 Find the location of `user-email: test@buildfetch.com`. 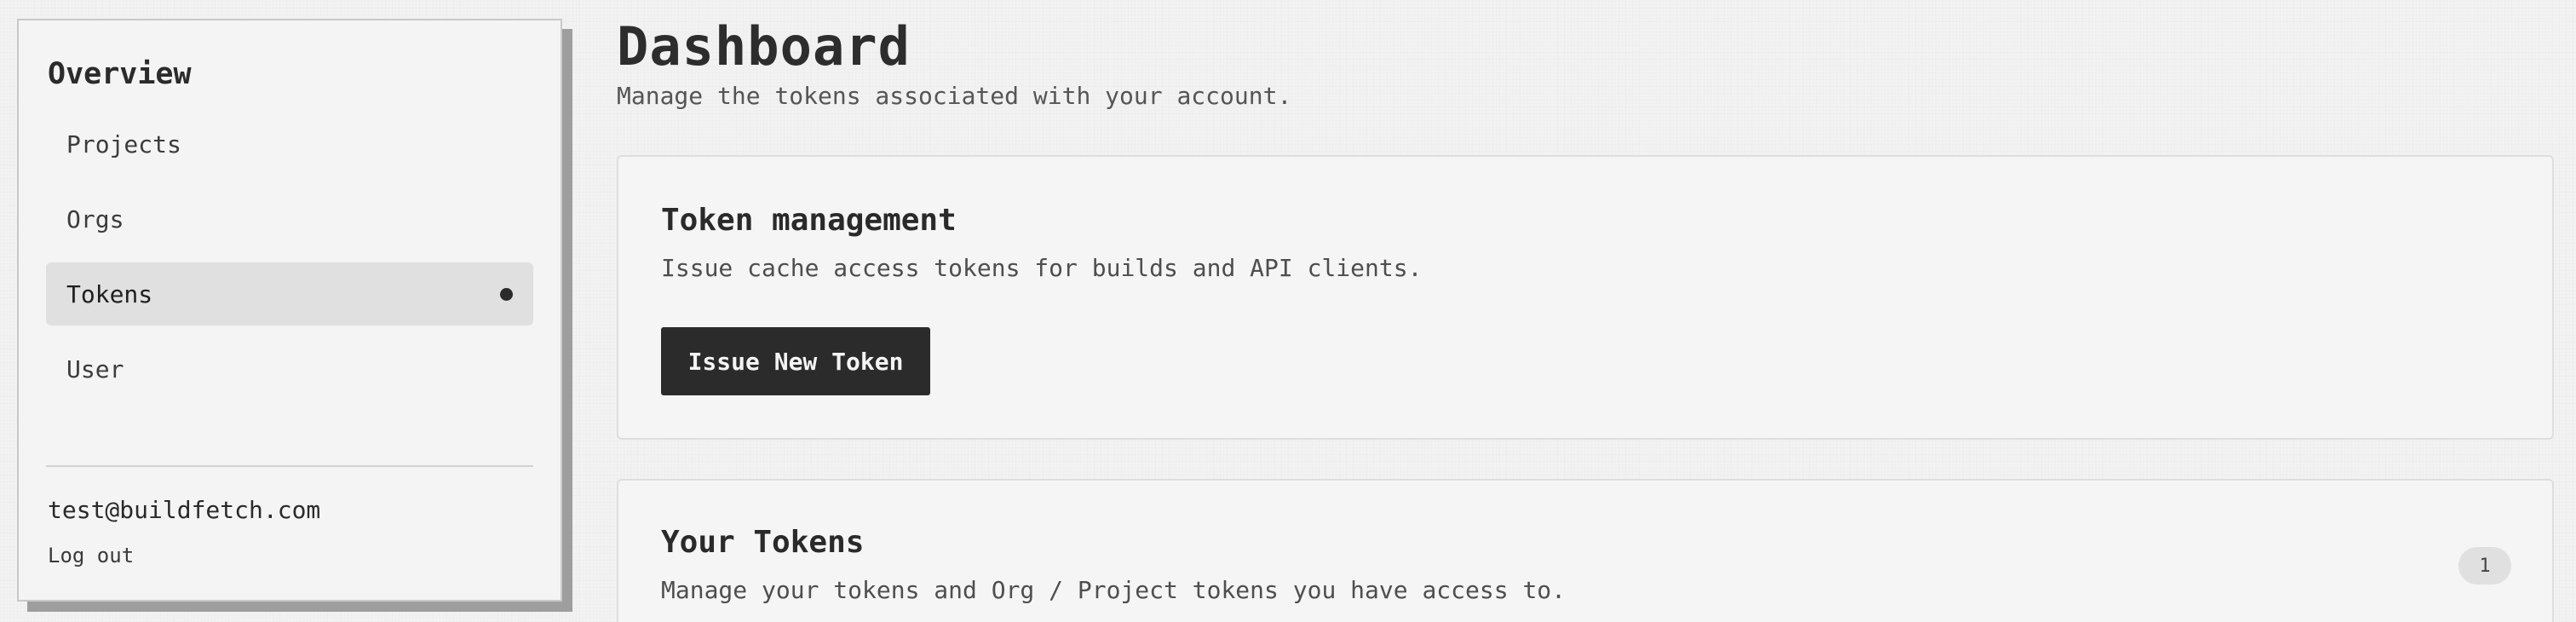

user-email: test@buildfetch.com is located at coordinates (185, 510).